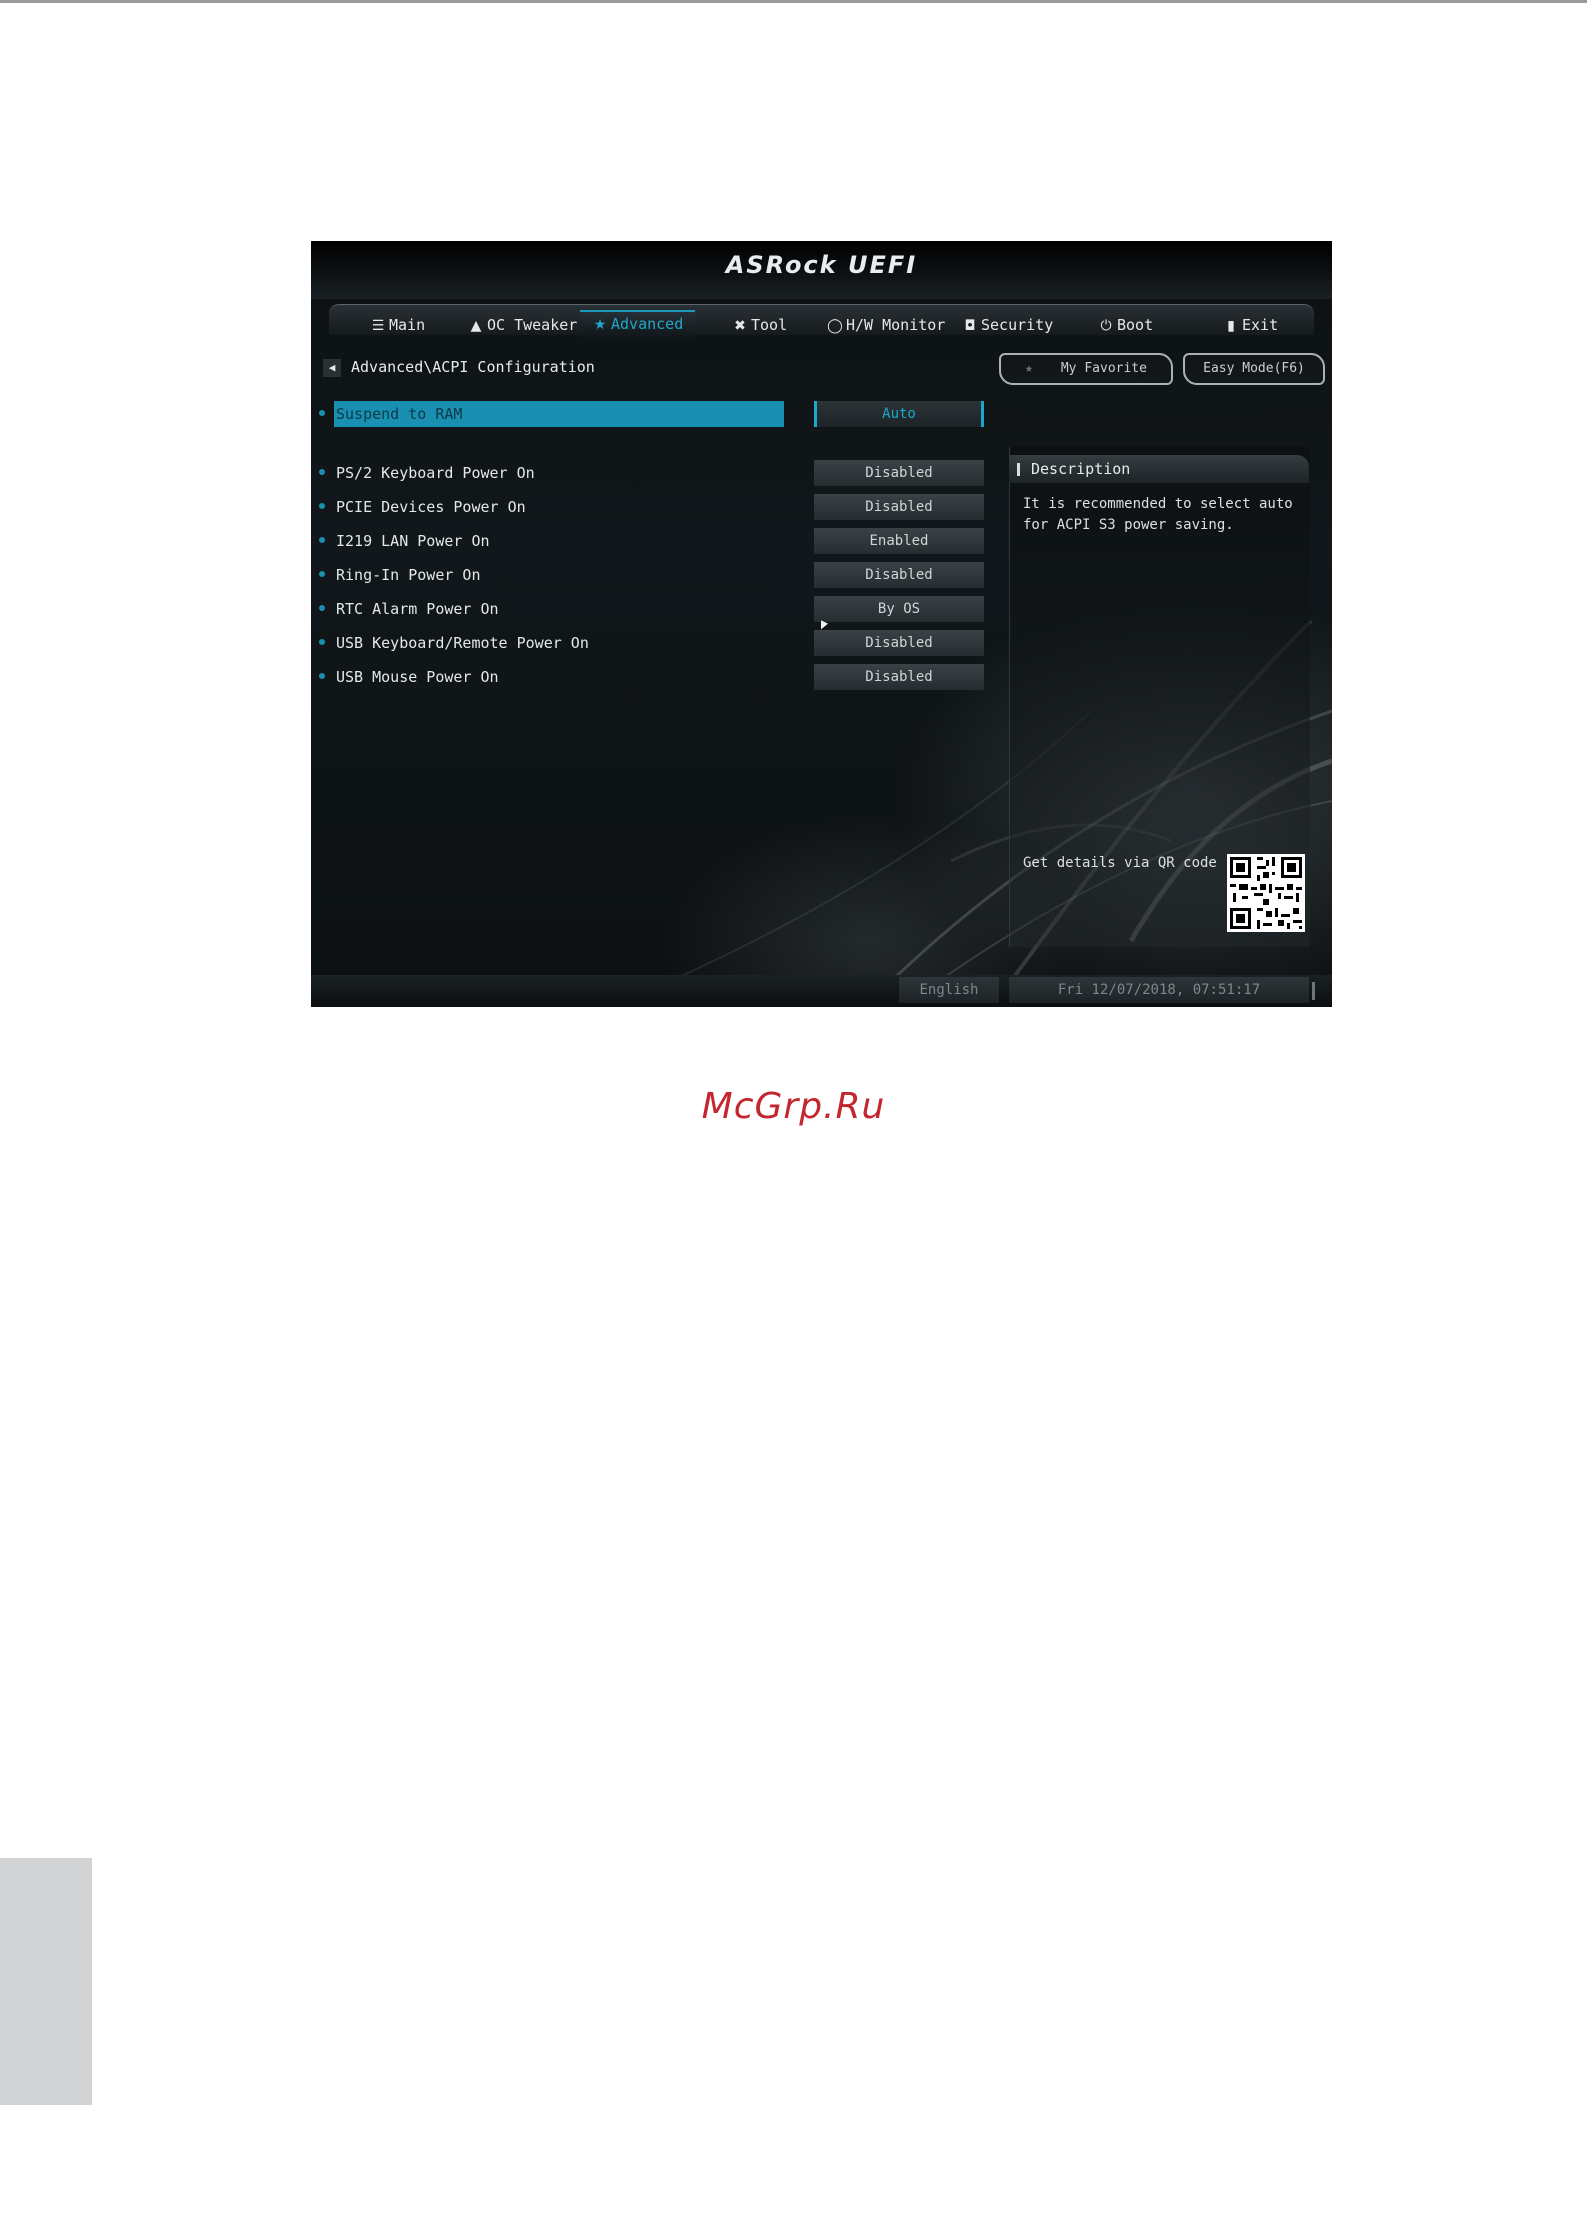 Image resolution: width=1587 pixels, height=2215 pixels. I want to click on brand-logo: ASRock UEFI, so click(821, 265).